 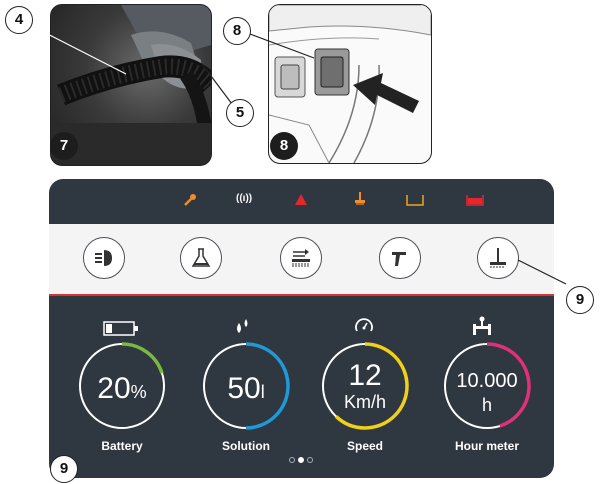 What do you see at coordinates (64, 146) in the screenshot?
I see `step-badge-7: 7` at bounding box center [64, 146].